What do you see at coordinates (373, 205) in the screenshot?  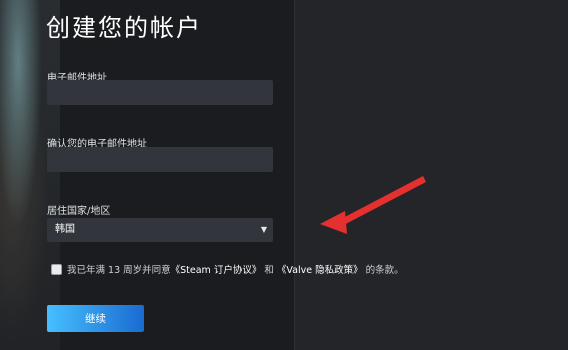 I see `annotation-arrow-icon` at bounding box center [373, 205].